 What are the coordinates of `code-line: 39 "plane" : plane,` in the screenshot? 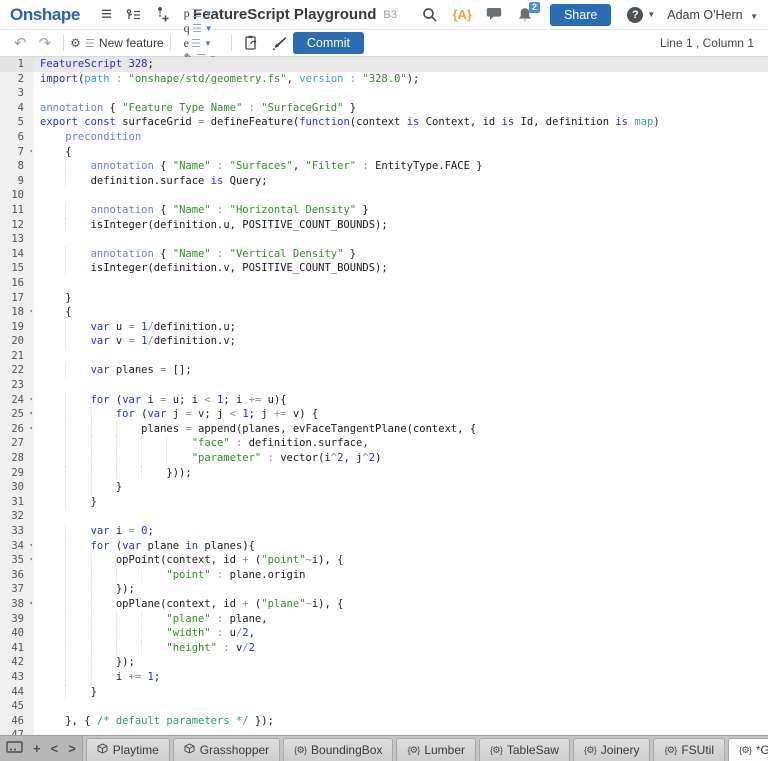 It's located at (384, 619).